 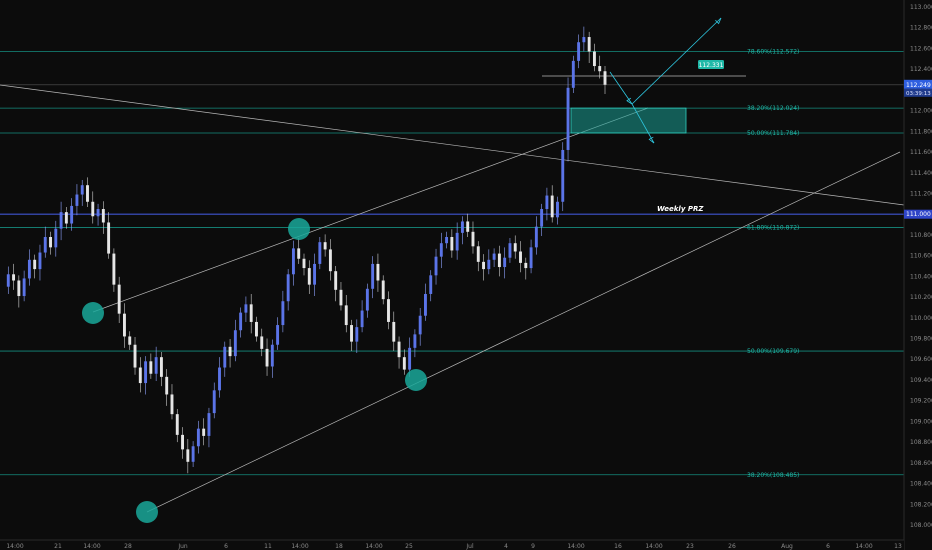 I want to click on current-price-tag-text: 112.331, so click(x=711, y=65).